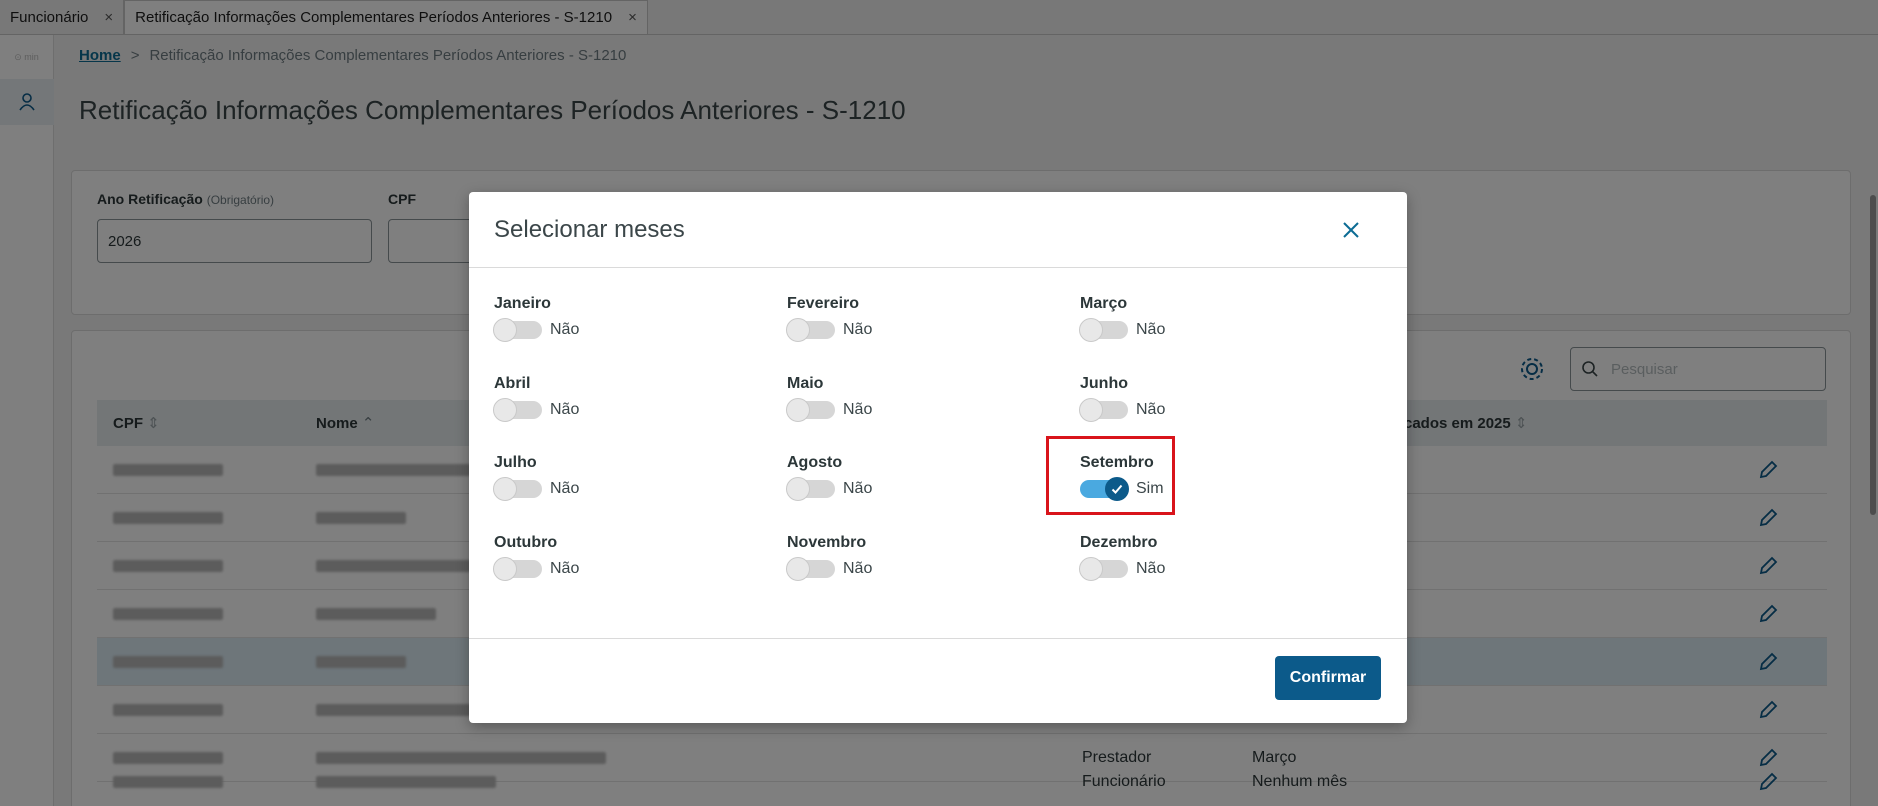 The height and width of the screenshot is (806, 1878). I want to click on month-label: Dezembro, so click(1119, 542).